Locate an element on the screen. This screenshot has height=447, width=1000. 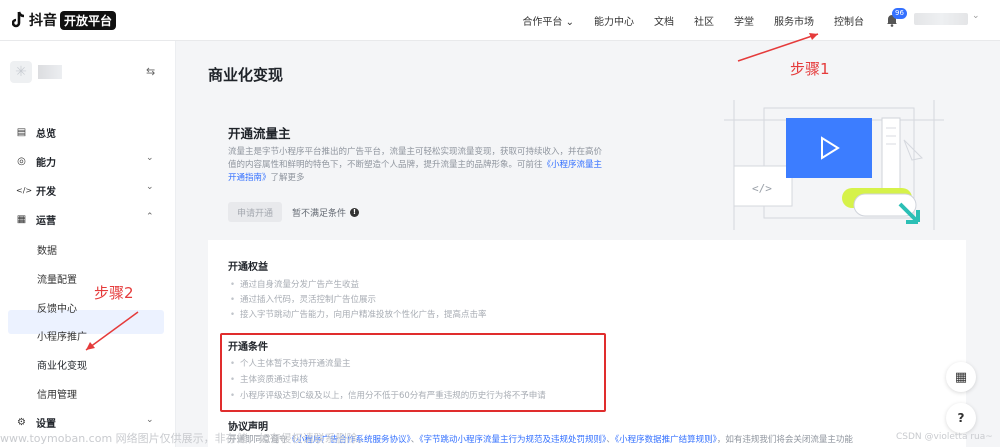
sidebar-item-label: 能力 is located at coordinates (46, 163).